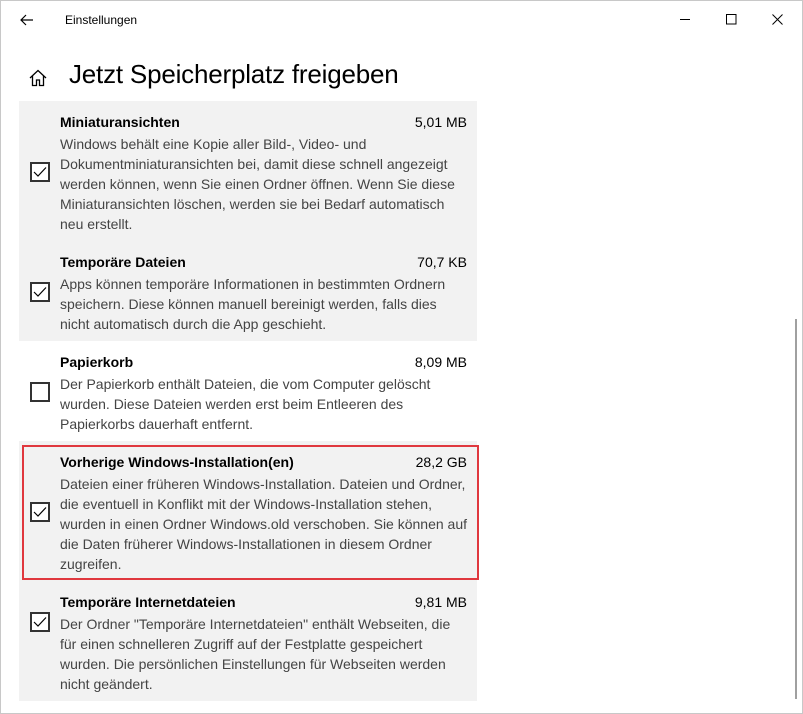 The image size is (803, 714). Describe the element at coordinates (148, 602) in the screenshot. I see `item-name: Temporäre Internetdateien` at that location.